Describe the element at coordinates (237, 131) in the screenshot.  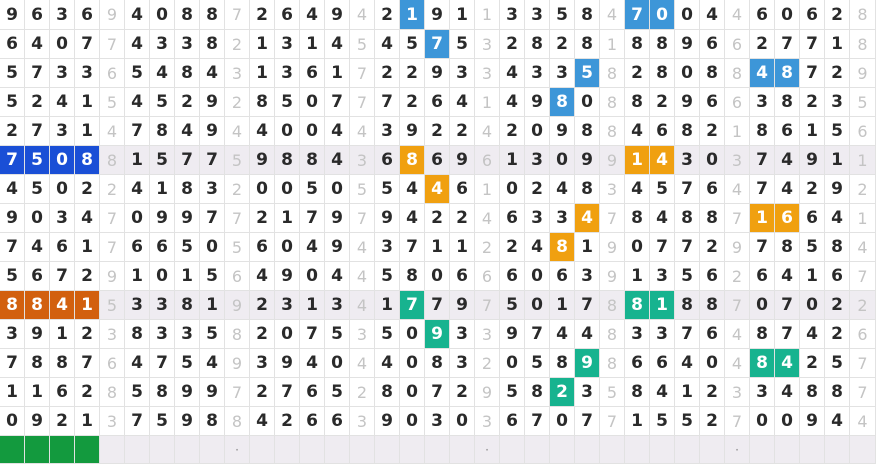
I see `grid-cell-r4-c9: 4` at that location.